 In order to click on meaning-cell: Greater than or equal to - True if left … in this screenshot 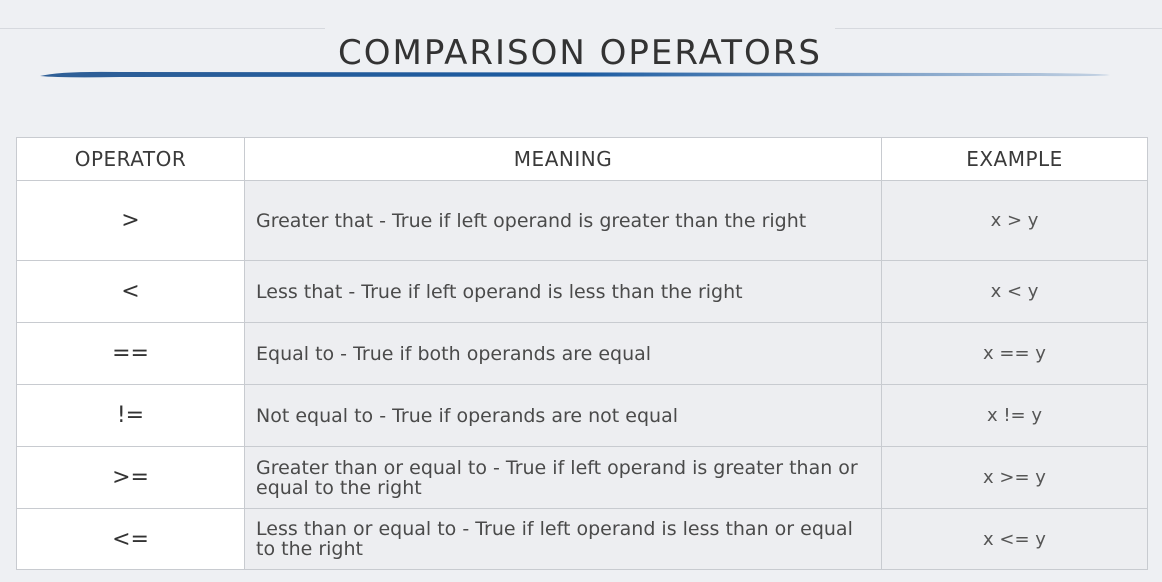, I will do `click(563, 477)`.